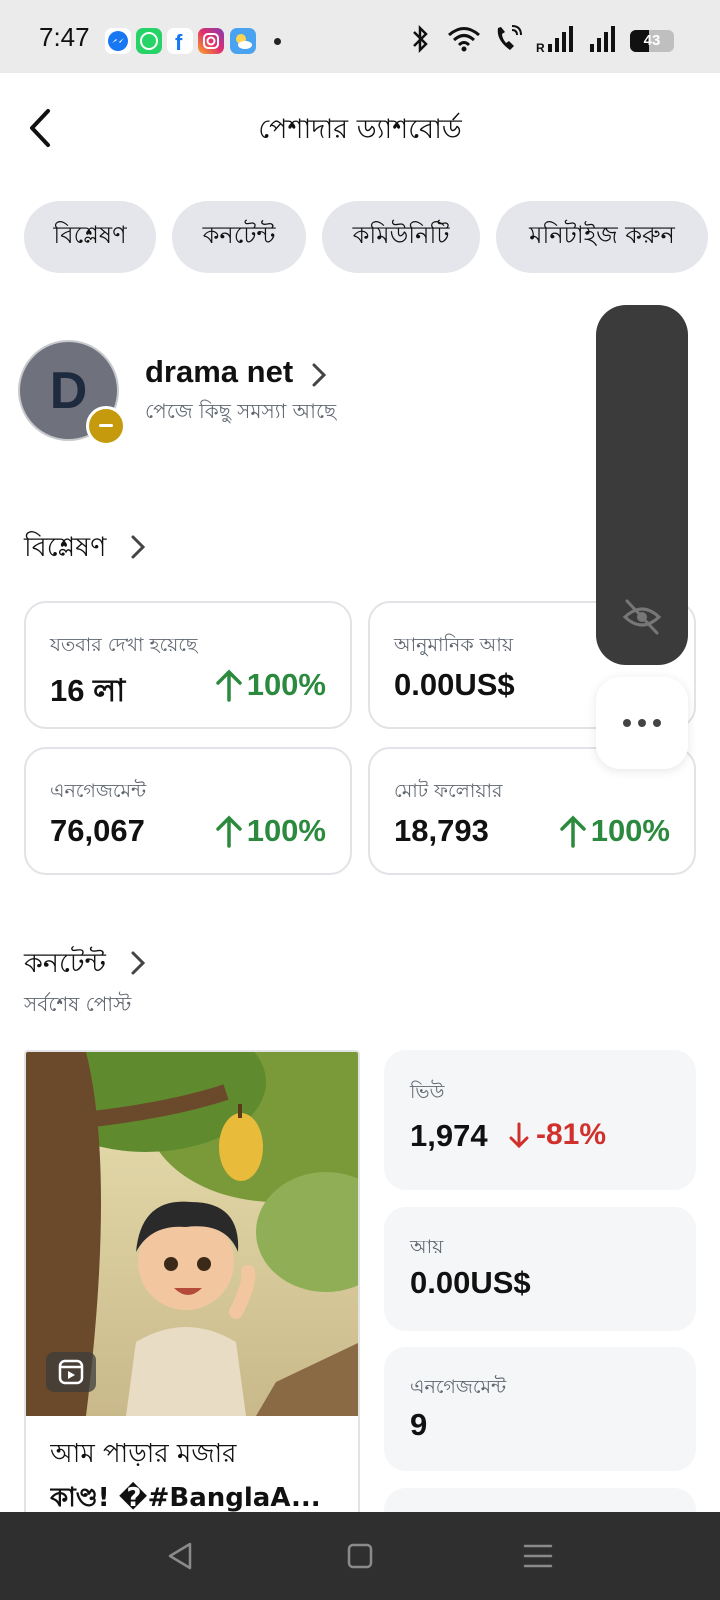 This screenshot has width=720, height=1600. I want to click on post-caption-line1: আম পাড়ার মজার, so click(143, 1454).